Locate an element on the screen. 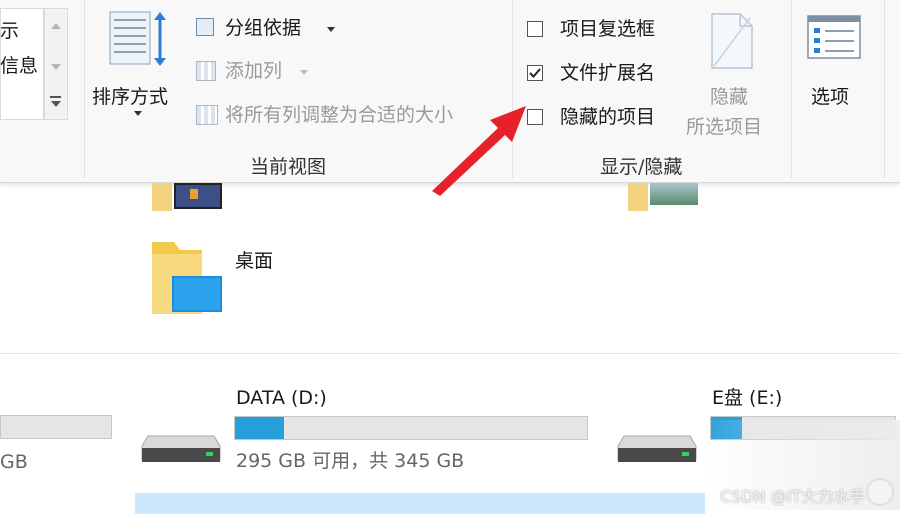 The height and width of the screenshot is (514, 900). scroll-down-icon is located at coordinates (56, 67).